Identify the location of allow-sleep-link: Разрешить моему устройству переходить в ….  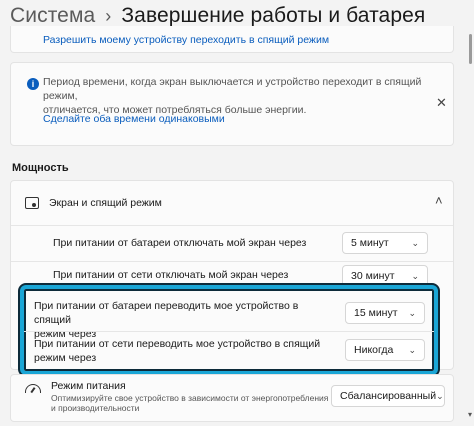
(186, 40).